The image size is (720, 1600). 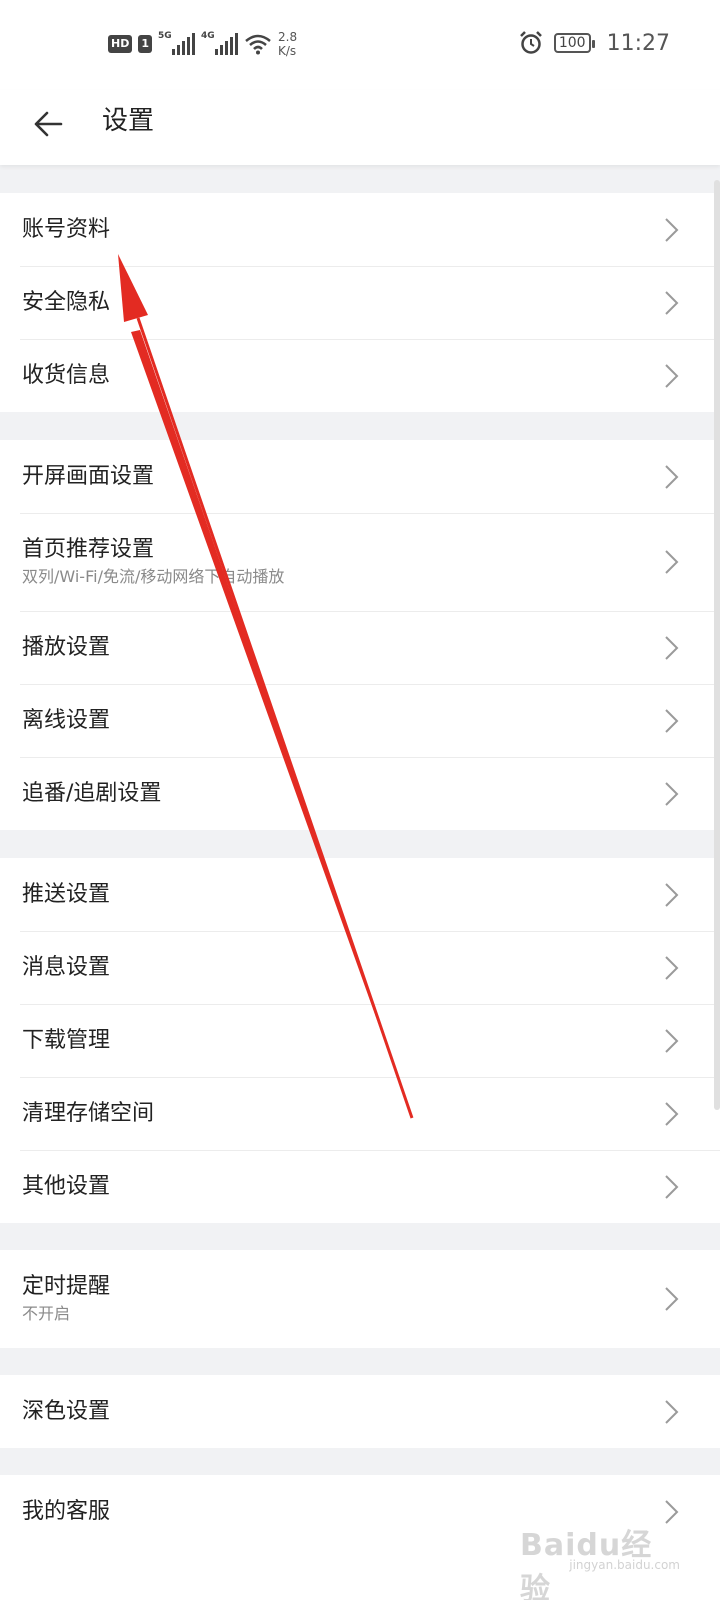 I want to click on back-button, so click(x=48, y=124).